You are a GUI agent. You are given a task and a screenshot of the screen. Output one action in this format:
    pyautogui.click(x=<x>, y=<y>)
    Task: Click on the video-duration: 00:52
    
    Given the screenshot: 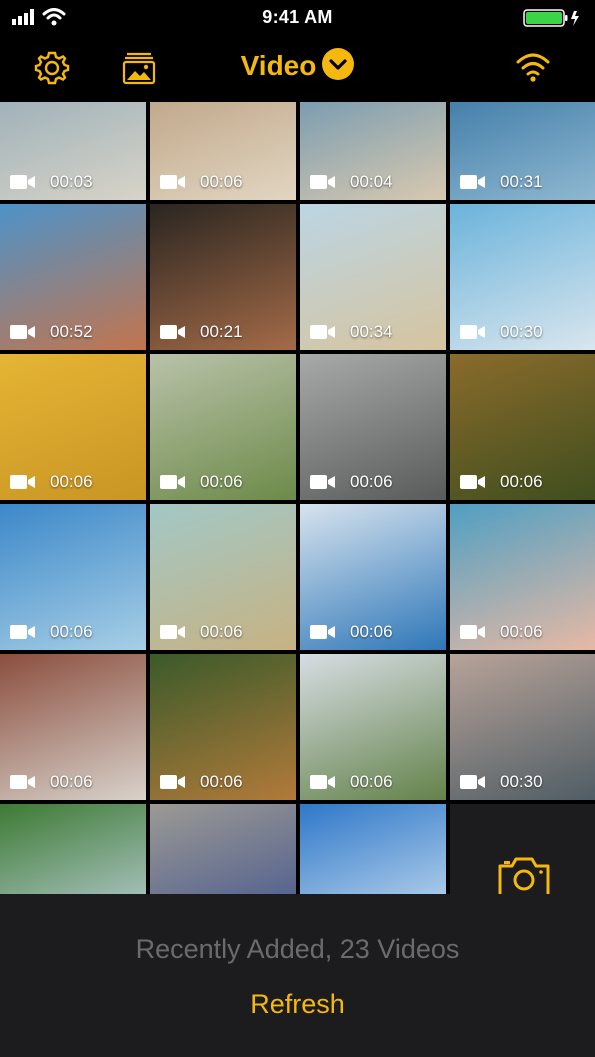 What is the action you would take?
    pyautogui.click(x=71, y=331)
    